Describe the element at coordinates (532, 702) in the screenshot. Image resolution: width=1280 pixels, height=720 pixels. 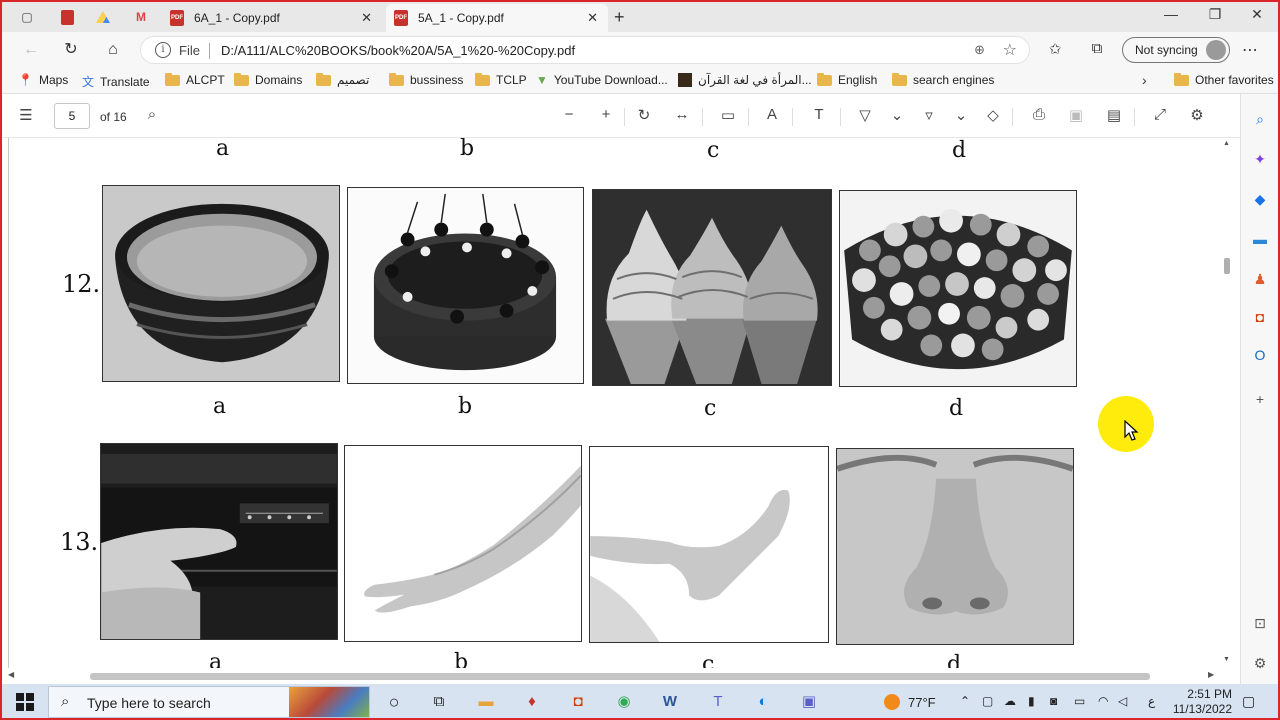
I see `acrobat-icon: ♦` at that location.